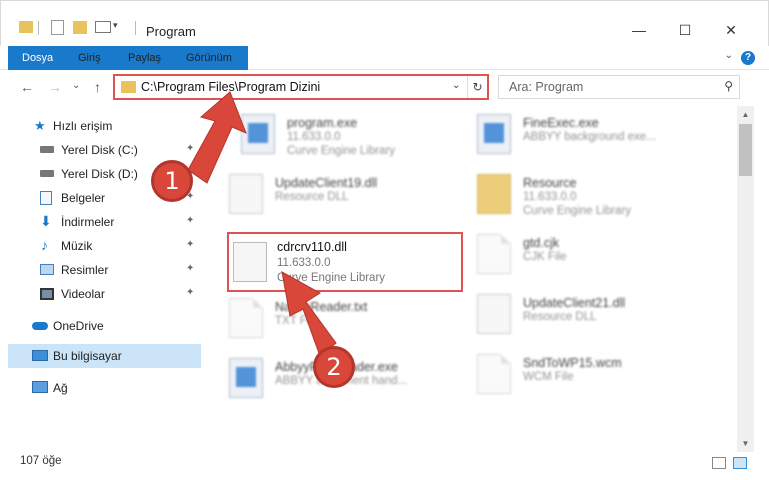 The image size is (769, 480). I want to click on file-name: cdrcrv110.dll, so click(312, 247).